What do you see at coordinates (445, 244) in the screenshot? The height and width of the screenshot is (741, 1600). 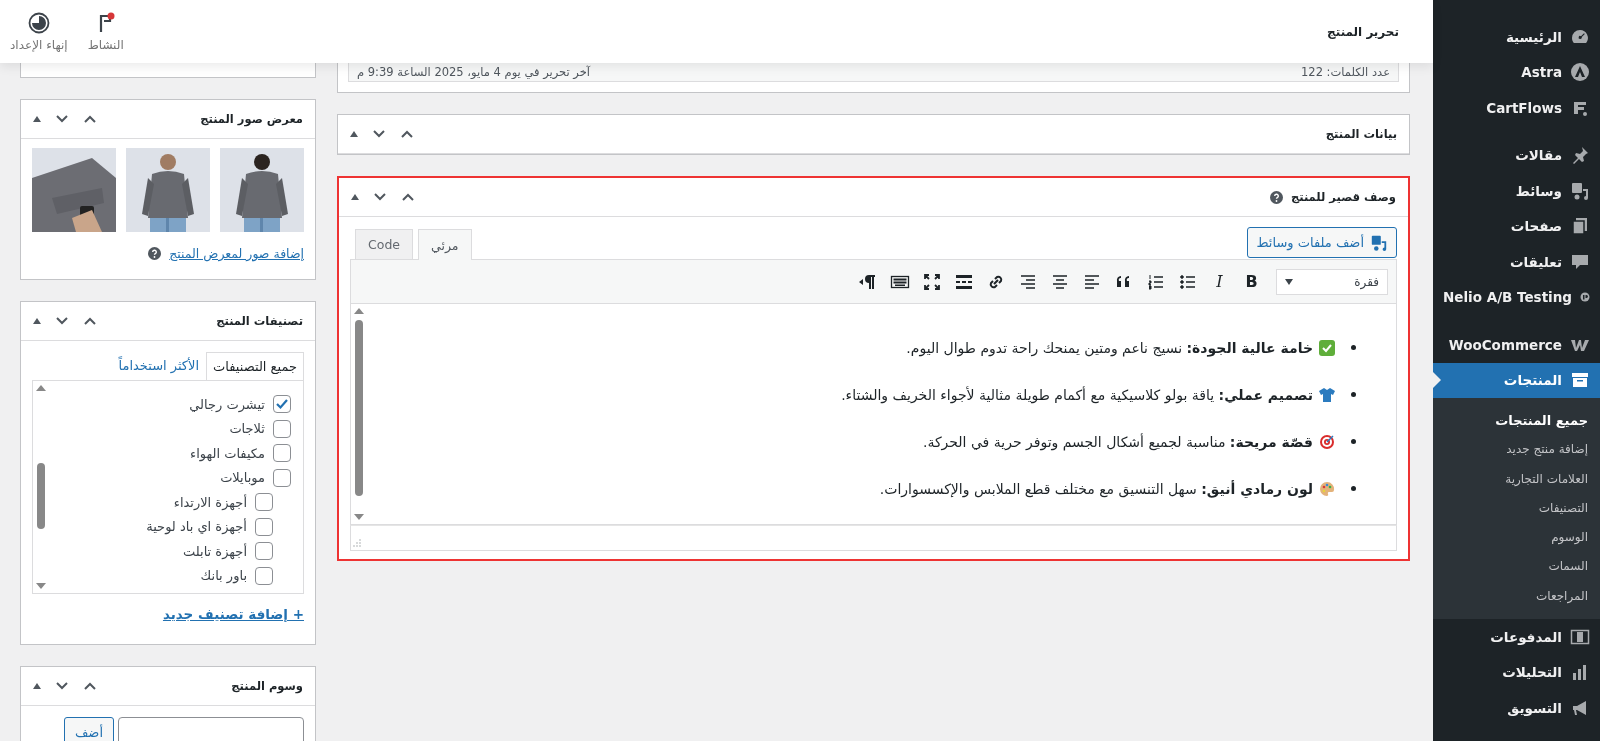 I see `editor-tab: مرئي` at bounding box center [445, 244].